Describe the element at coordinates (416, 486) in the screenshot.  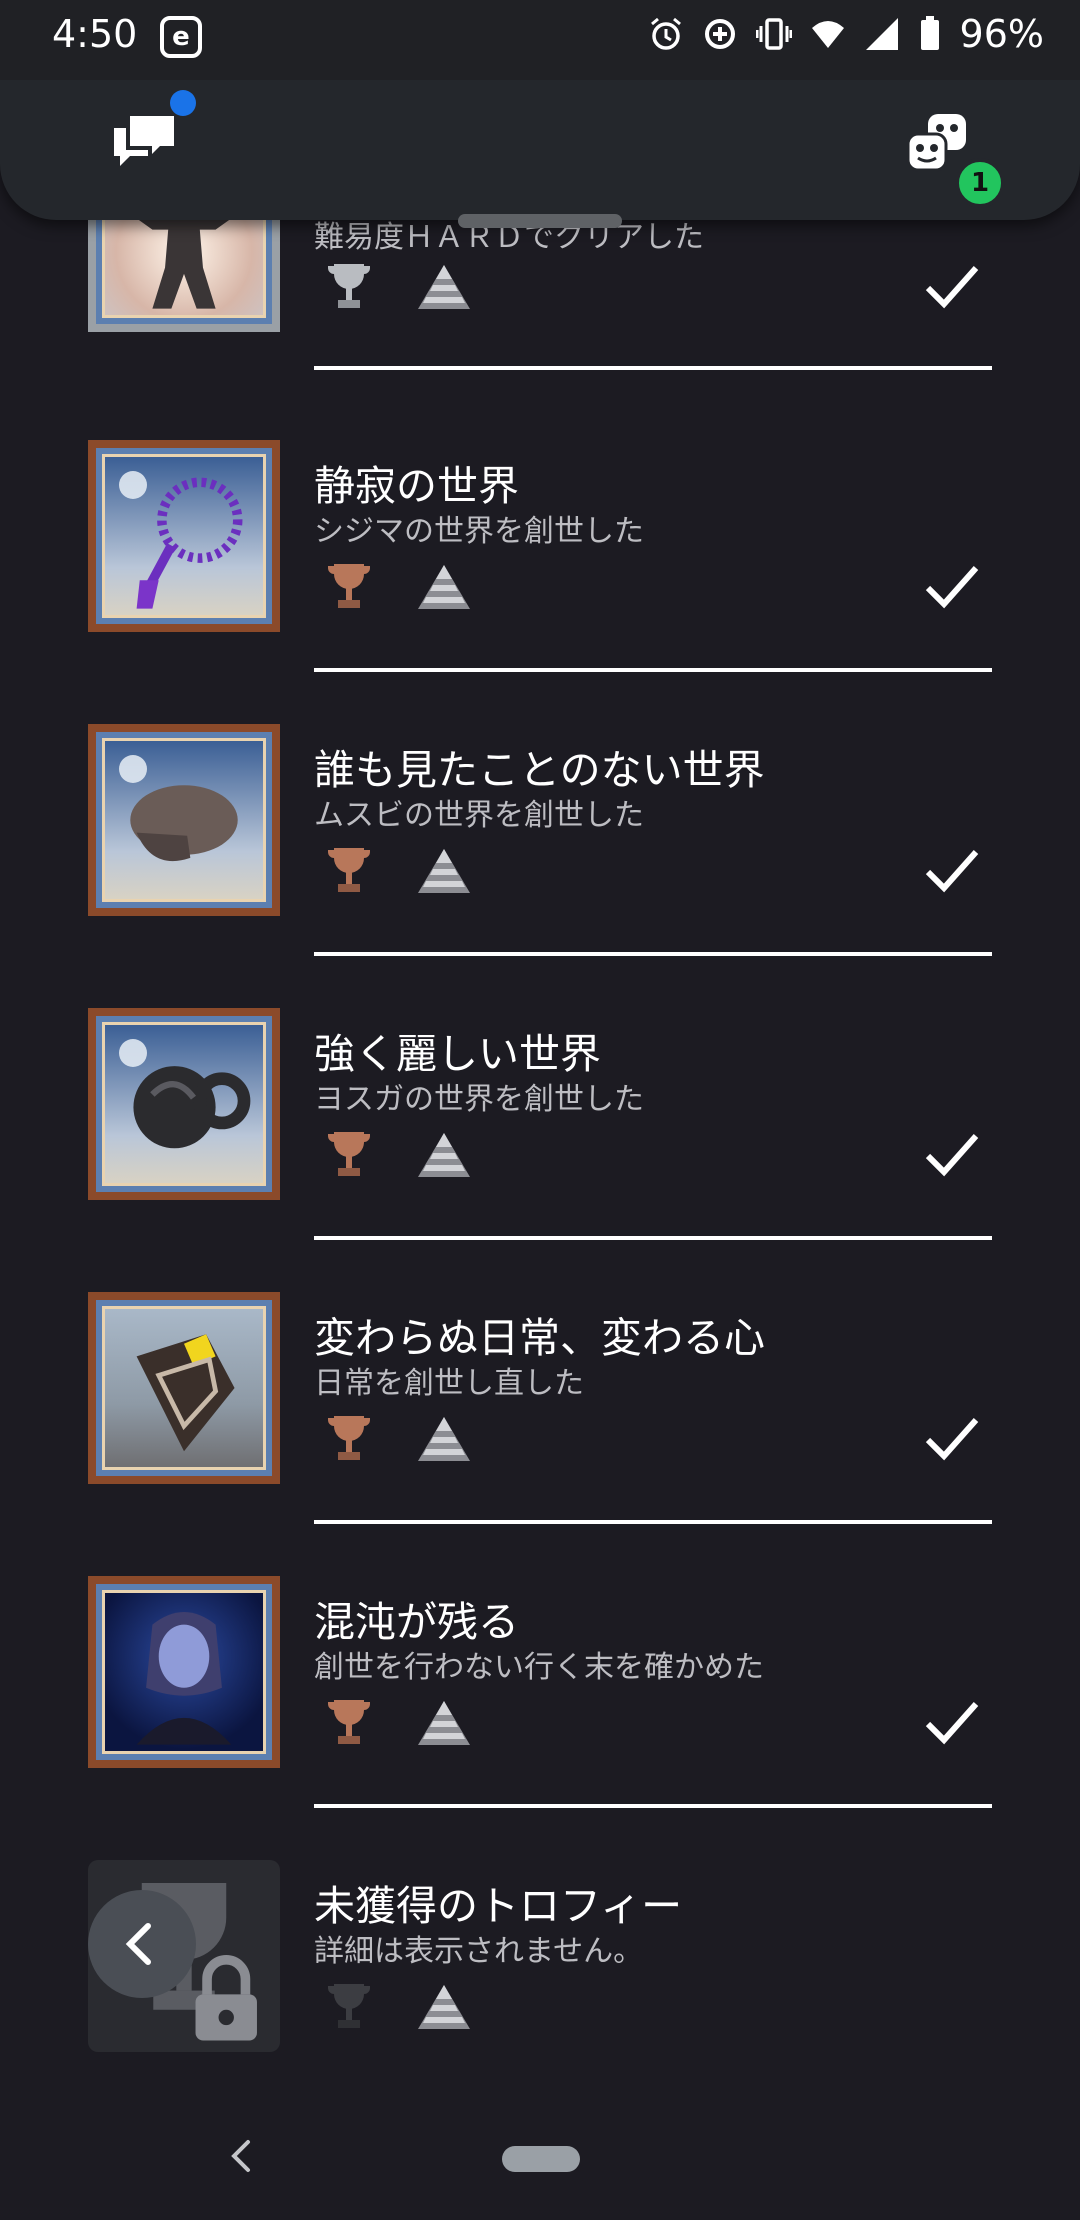
I see `trophy-title: 静寂の世界` at that location.